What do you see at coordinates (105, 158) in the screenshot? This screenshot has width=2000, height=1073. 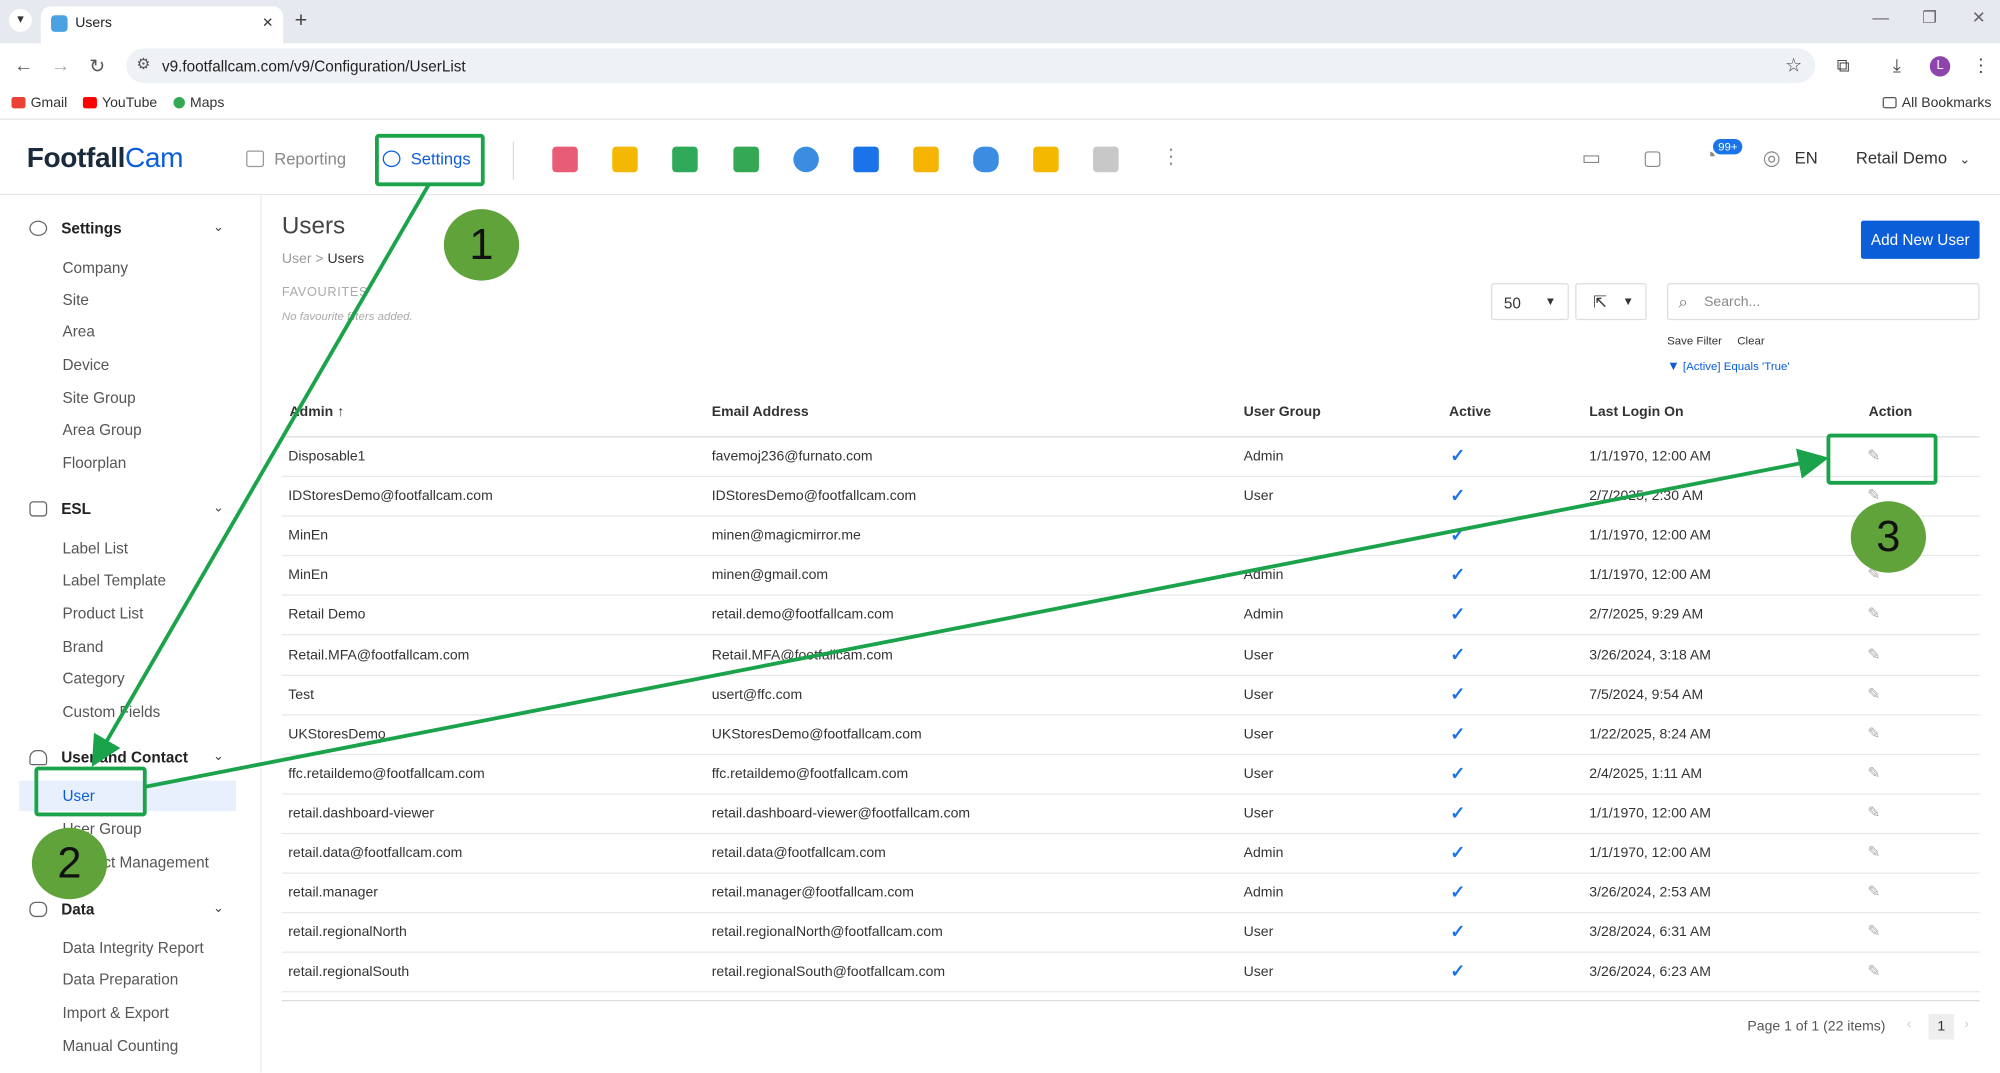 I see `footfallcam-logo: FootfallCam` at bounding box center [105, 158].